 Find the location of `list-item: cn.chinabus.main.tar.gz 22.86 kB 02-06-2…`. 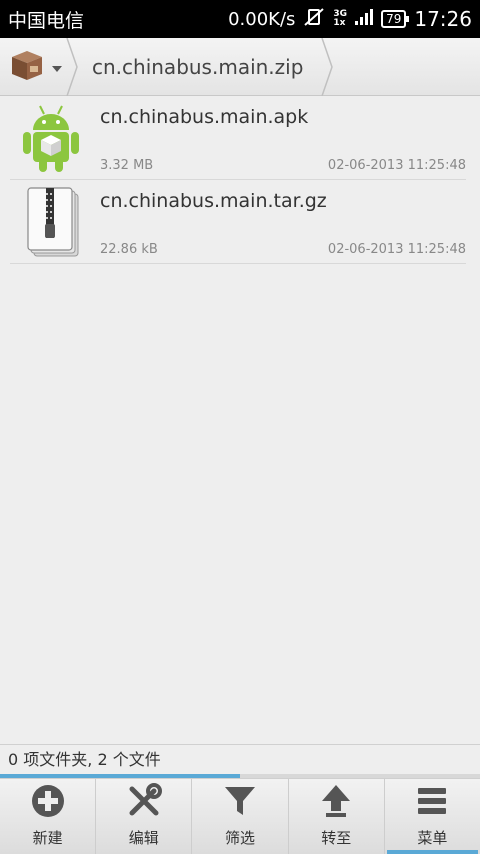

list-item: cn.chinabus.main.tar.gz 22.86 kB 02-06-2… is located at coordinates (238, 222).